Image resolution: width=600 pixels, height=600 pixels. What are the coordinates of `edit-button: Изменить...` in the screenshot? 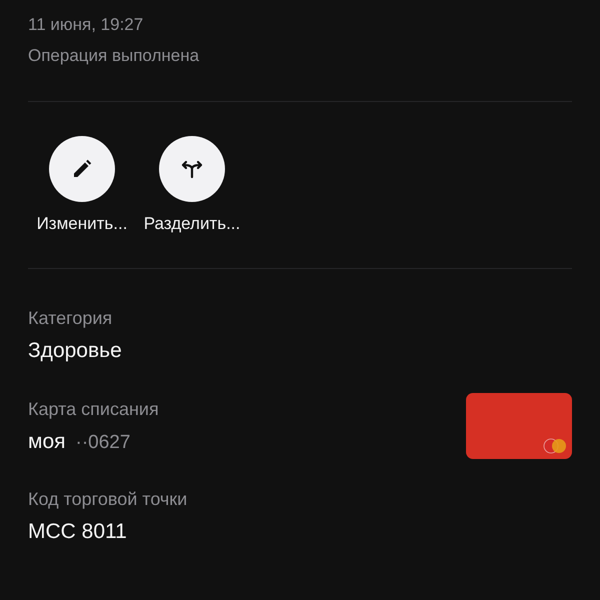 It's located at (82, 185).